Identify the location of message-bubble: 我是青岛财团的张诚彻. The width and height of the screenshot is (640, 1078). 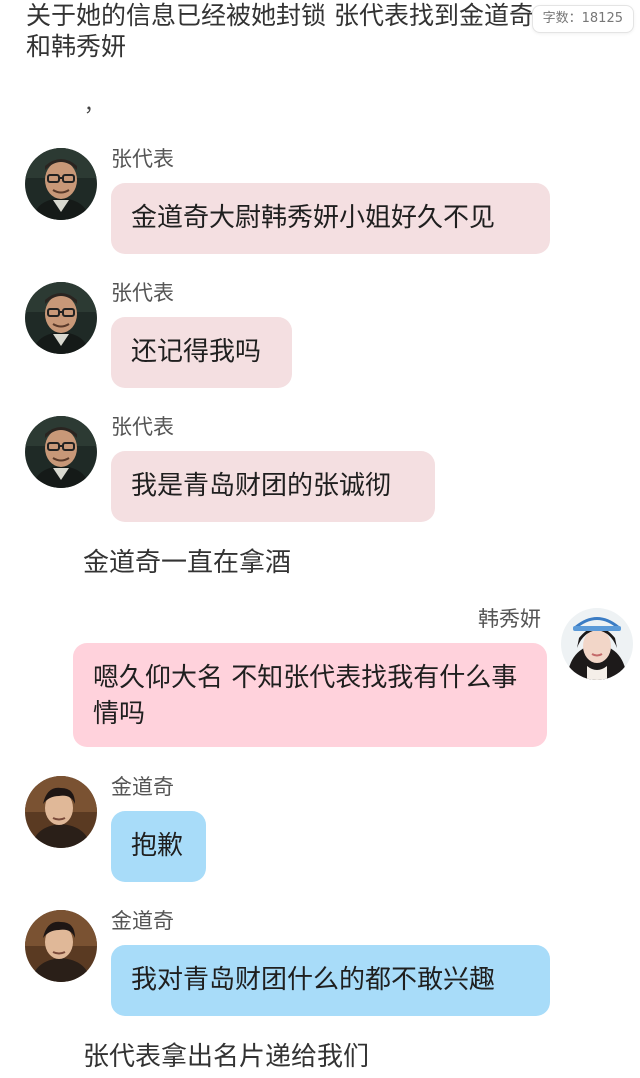
(273, 486).